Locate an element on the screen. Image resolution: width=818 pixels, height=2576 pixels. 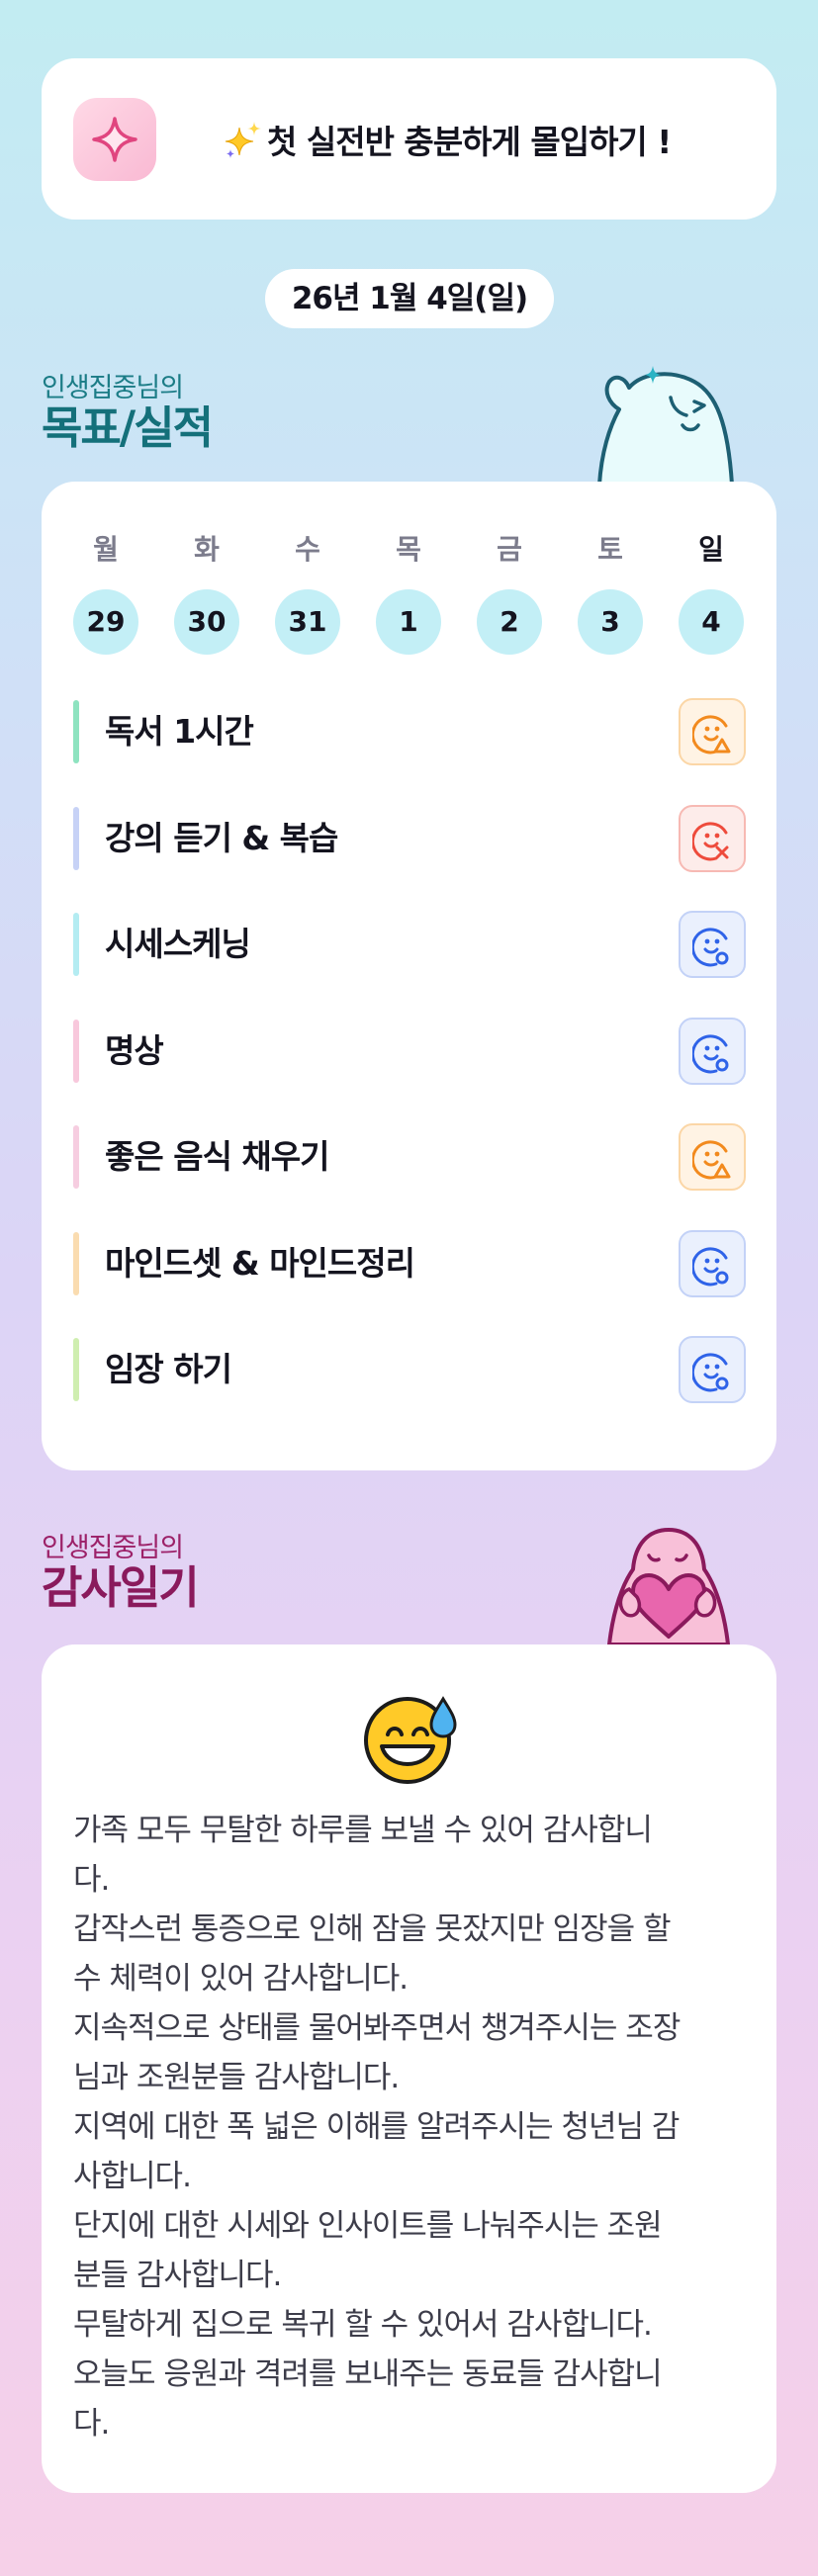
day-date-button: 31 is located at coordinates (307, 622).